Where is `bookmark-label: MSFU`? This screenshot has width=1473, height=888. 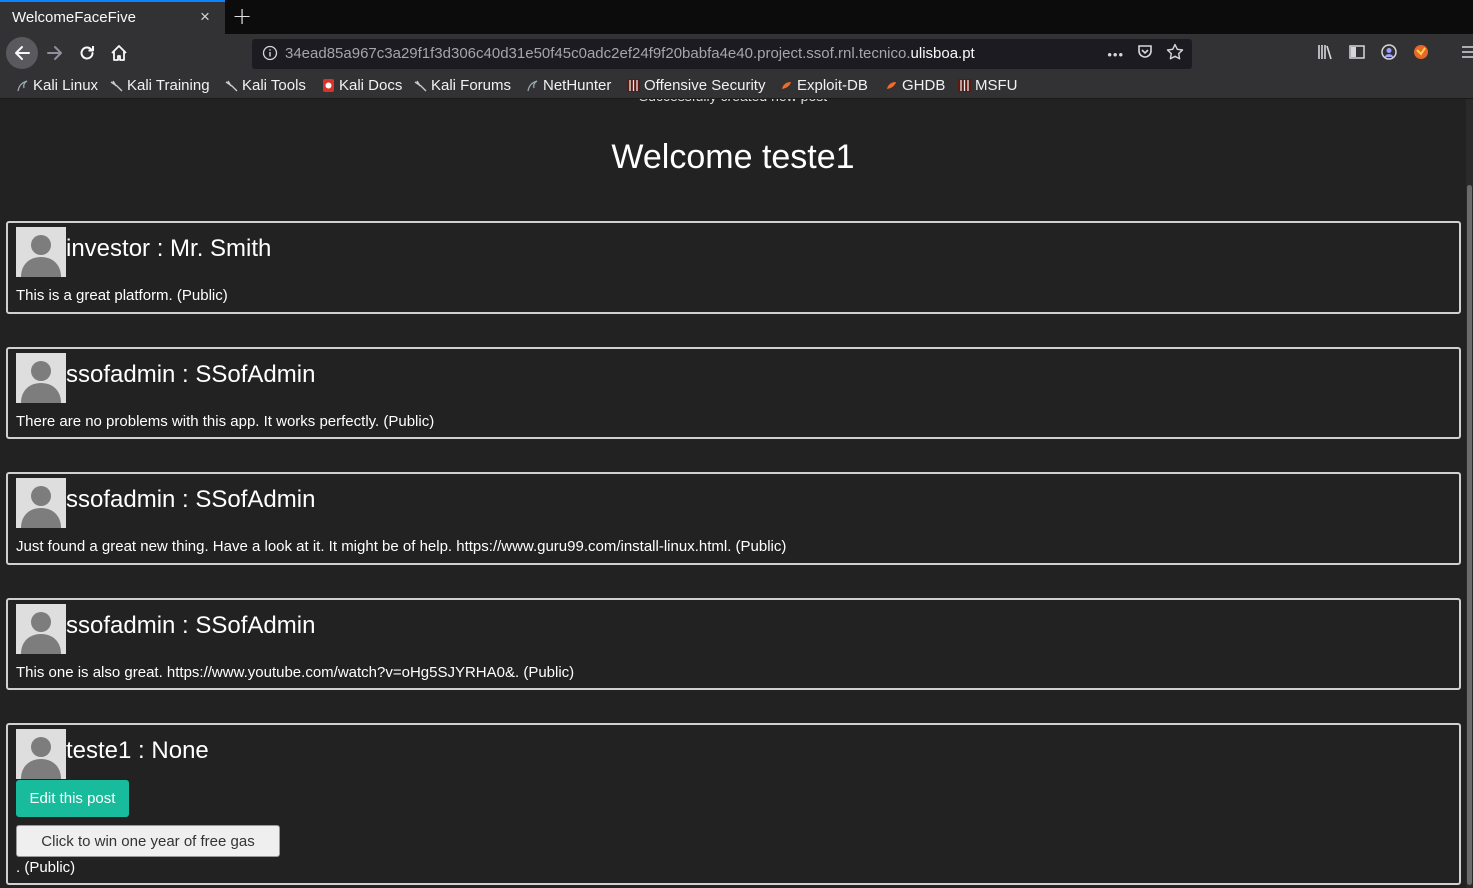 bookmark-label: MSFU is located at coordinates (996, 85).